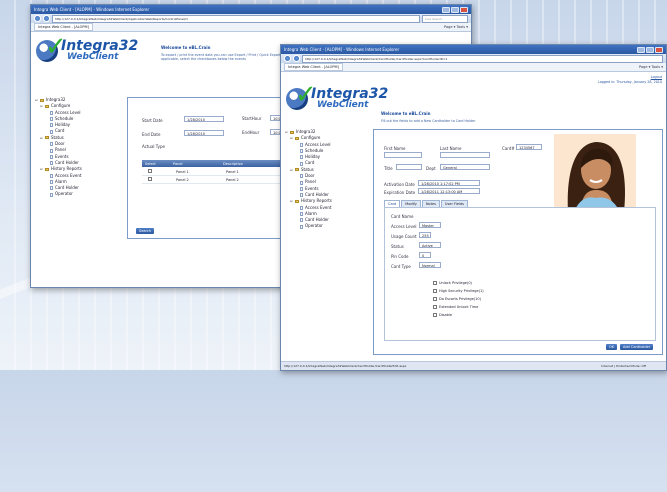  What do you see at coordinates (449, 183) in the screenshot?
I see `activation-date-field: 1/28/2010 1:17:02 PM` at bounding box center [449, 183].